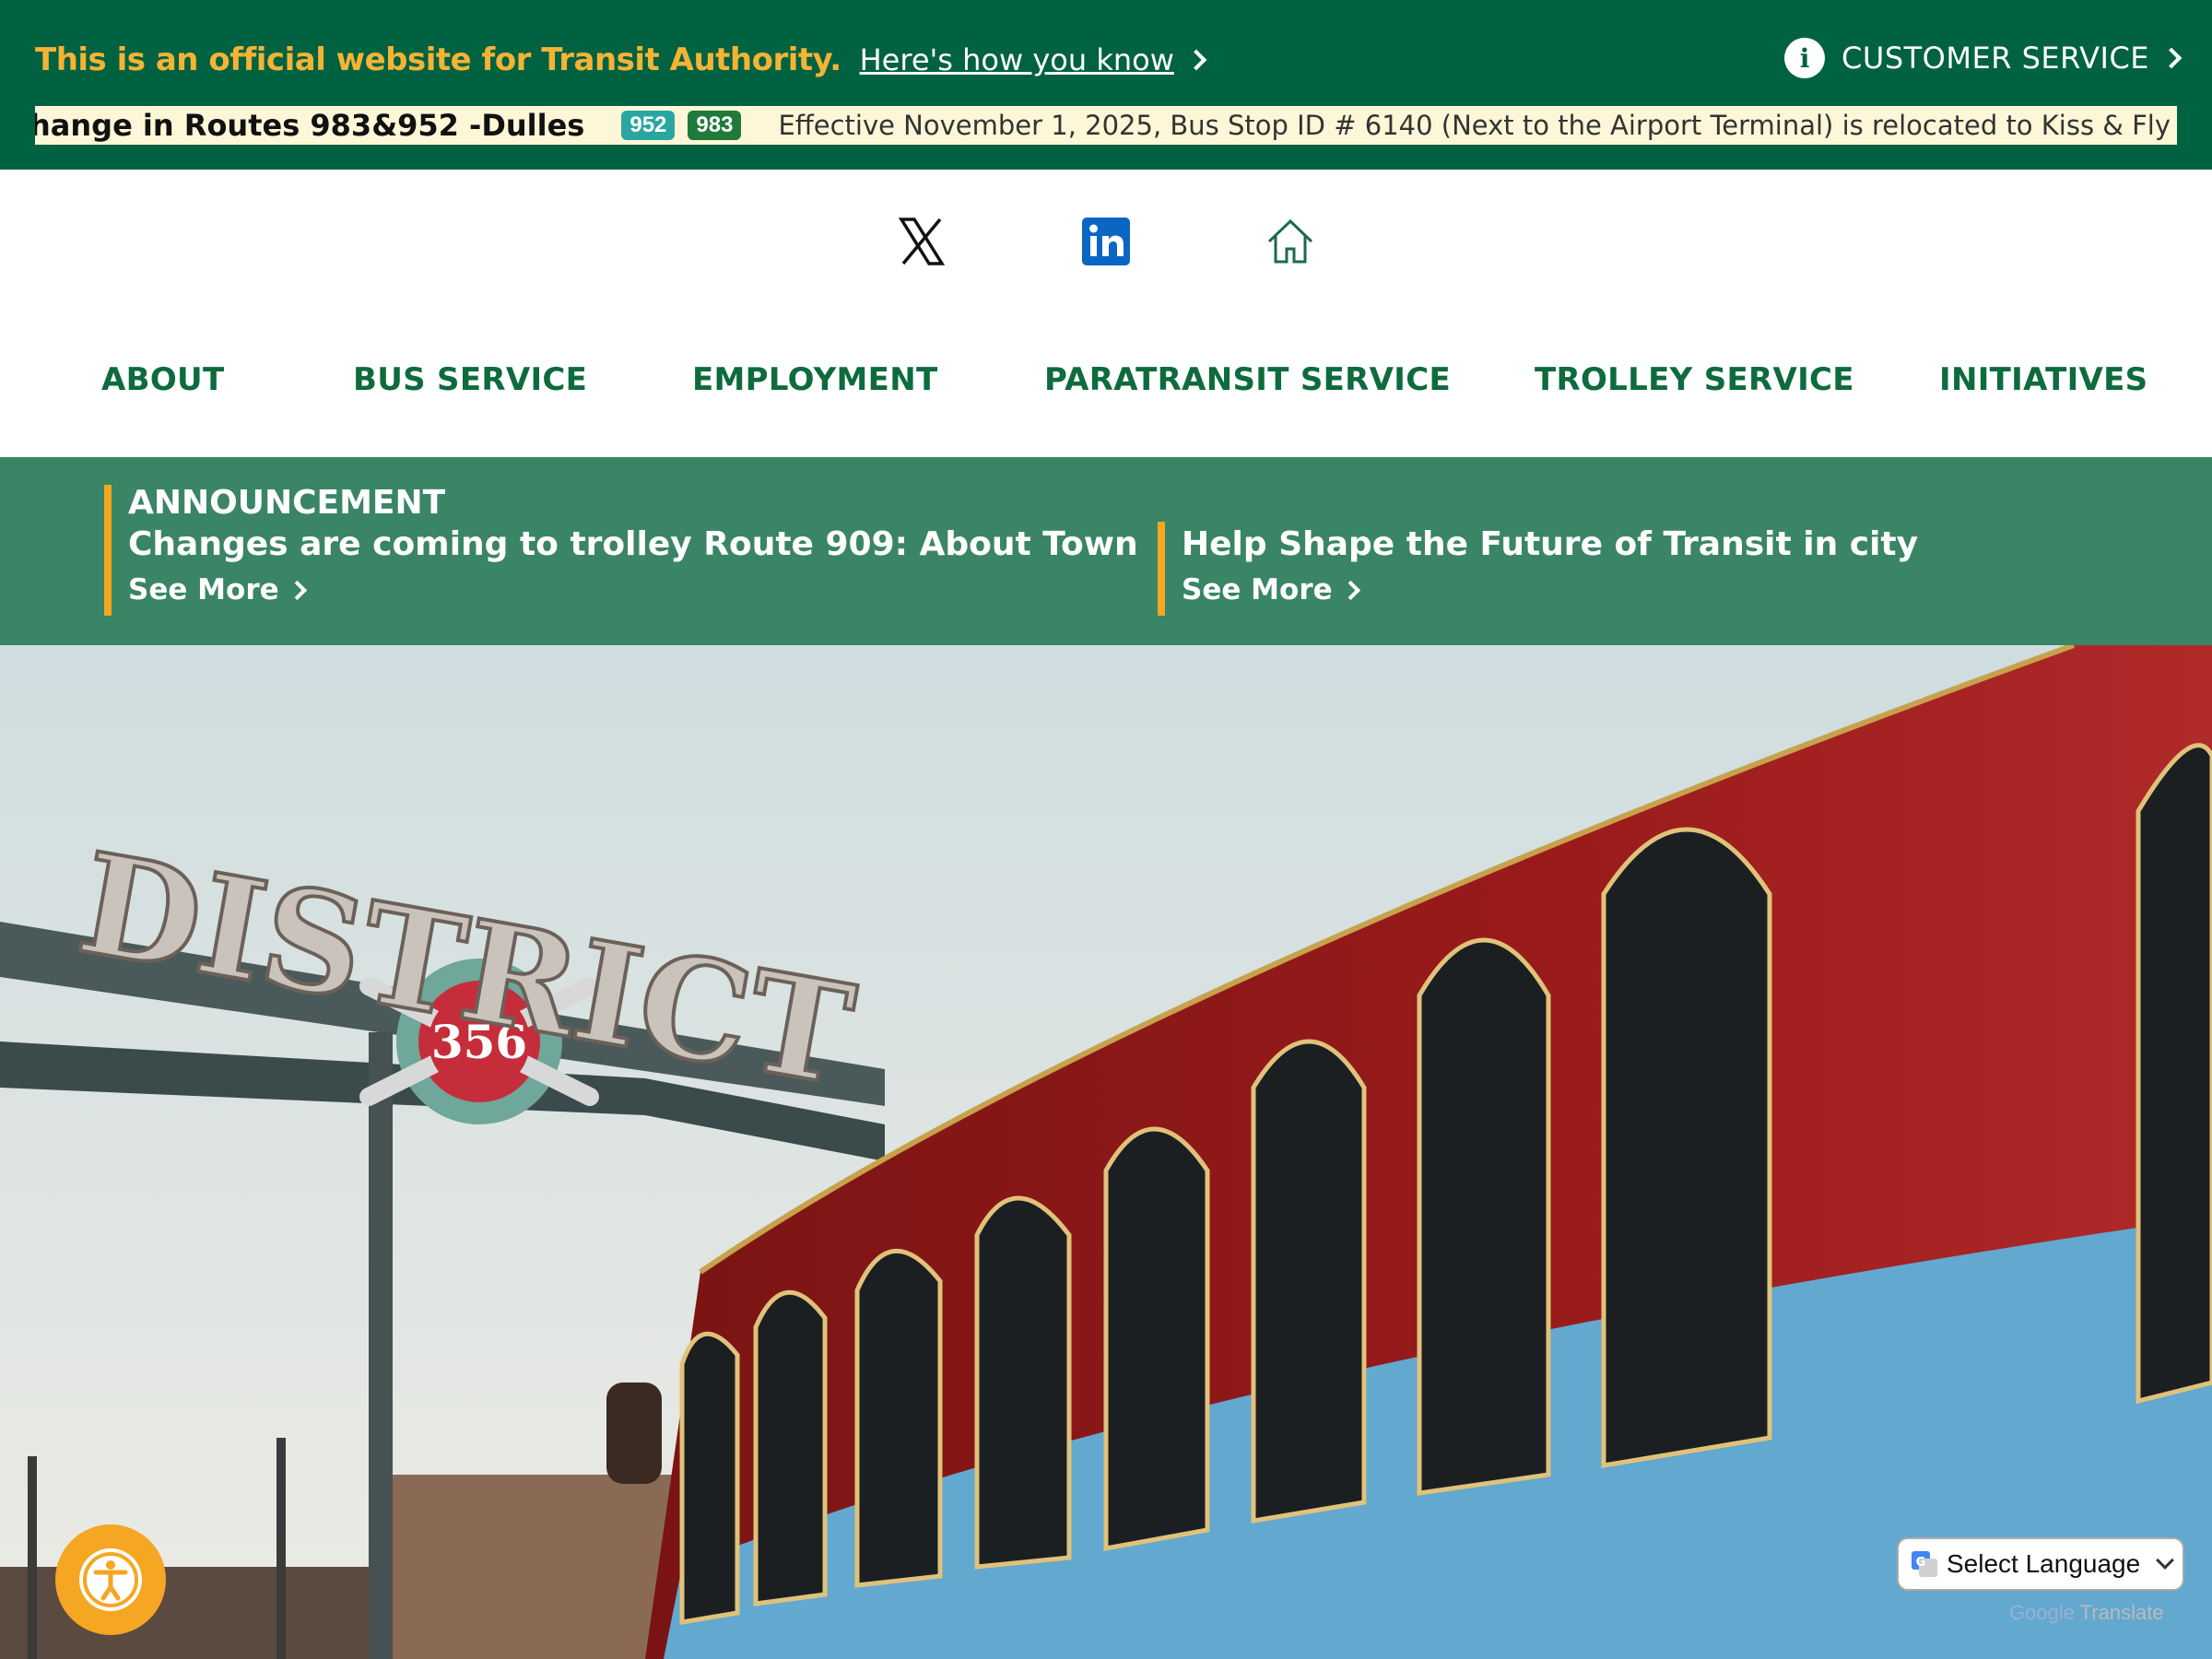  Describe the element at coordinates (310, 125) in the screenshot. I see `ticker-title: hange in Routes 983&952 -Dulles` at that location.